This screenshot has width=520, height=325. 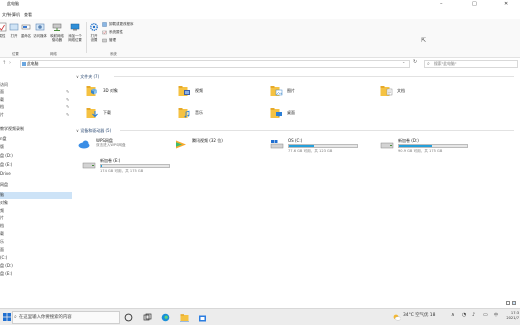 What do you see at coordinates (36, 218) in the screenshot?
I see `nav-item: 片` at bounding box center [36, 218].